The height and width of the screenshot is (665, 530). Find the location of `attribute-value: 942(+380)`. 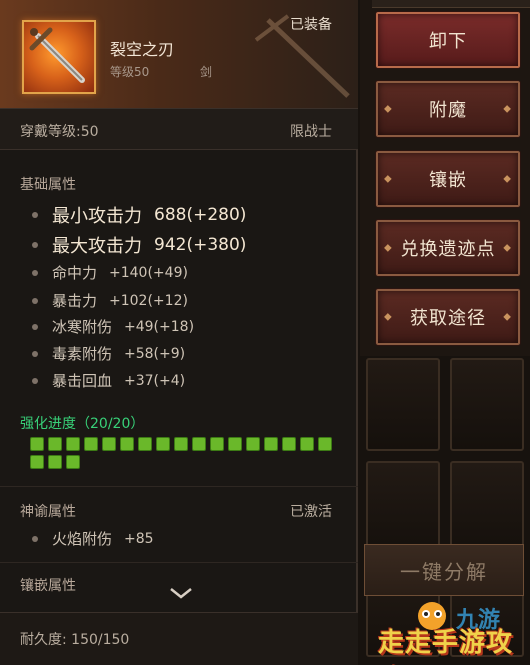

attribute-value: 942(+380) is located at coordinates (200, 245).